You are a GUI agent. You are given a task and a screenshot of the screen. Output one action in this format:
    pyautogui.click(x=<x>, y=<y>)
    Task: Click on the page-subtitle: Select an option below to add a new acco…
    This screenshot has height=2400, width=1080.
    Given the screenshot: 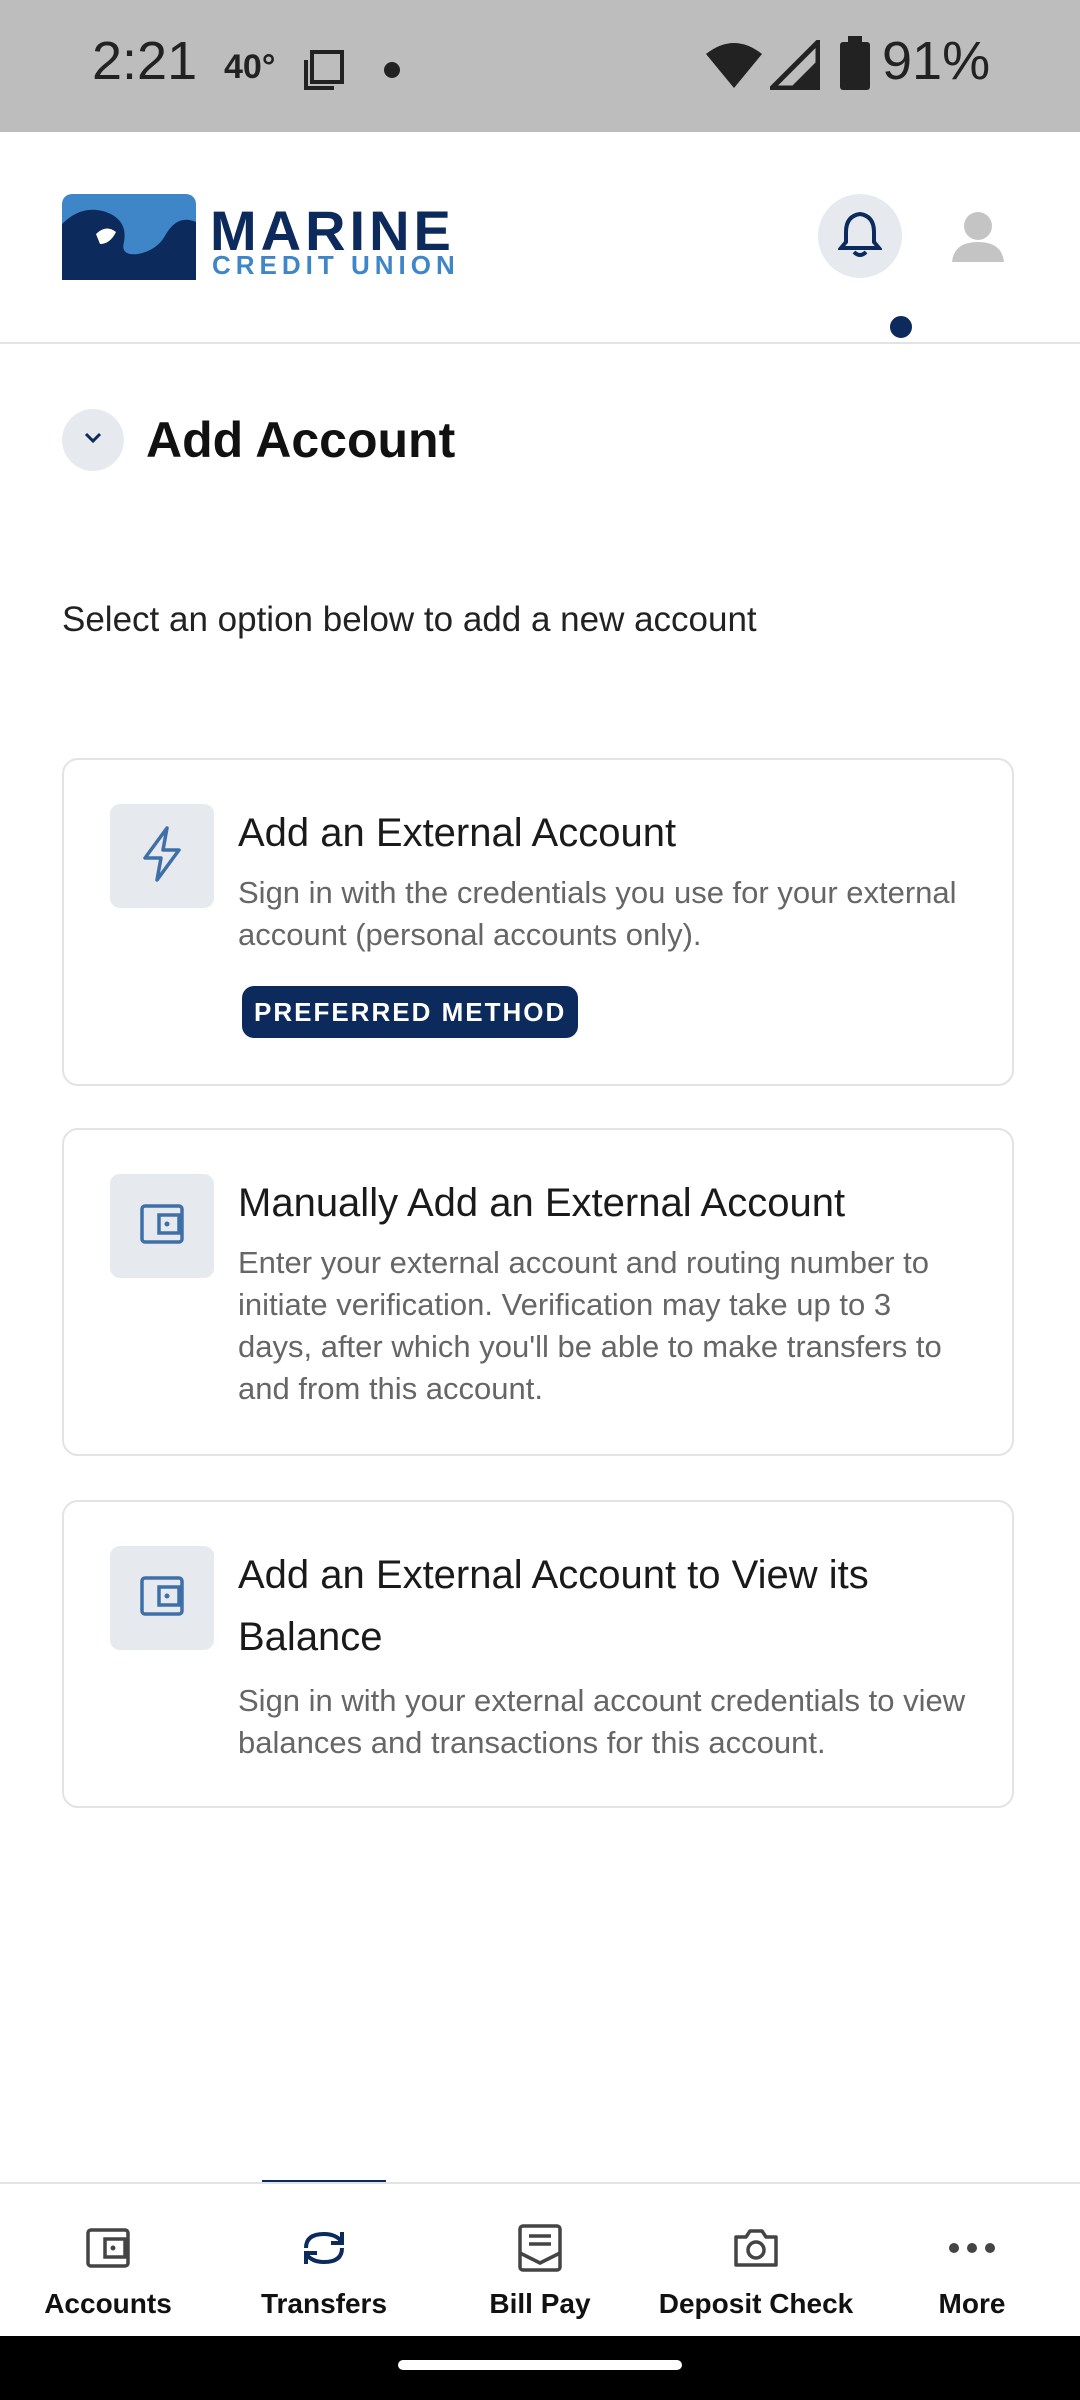 What is the action you would take?
    pyautogui.click(x=409, y=619)
    